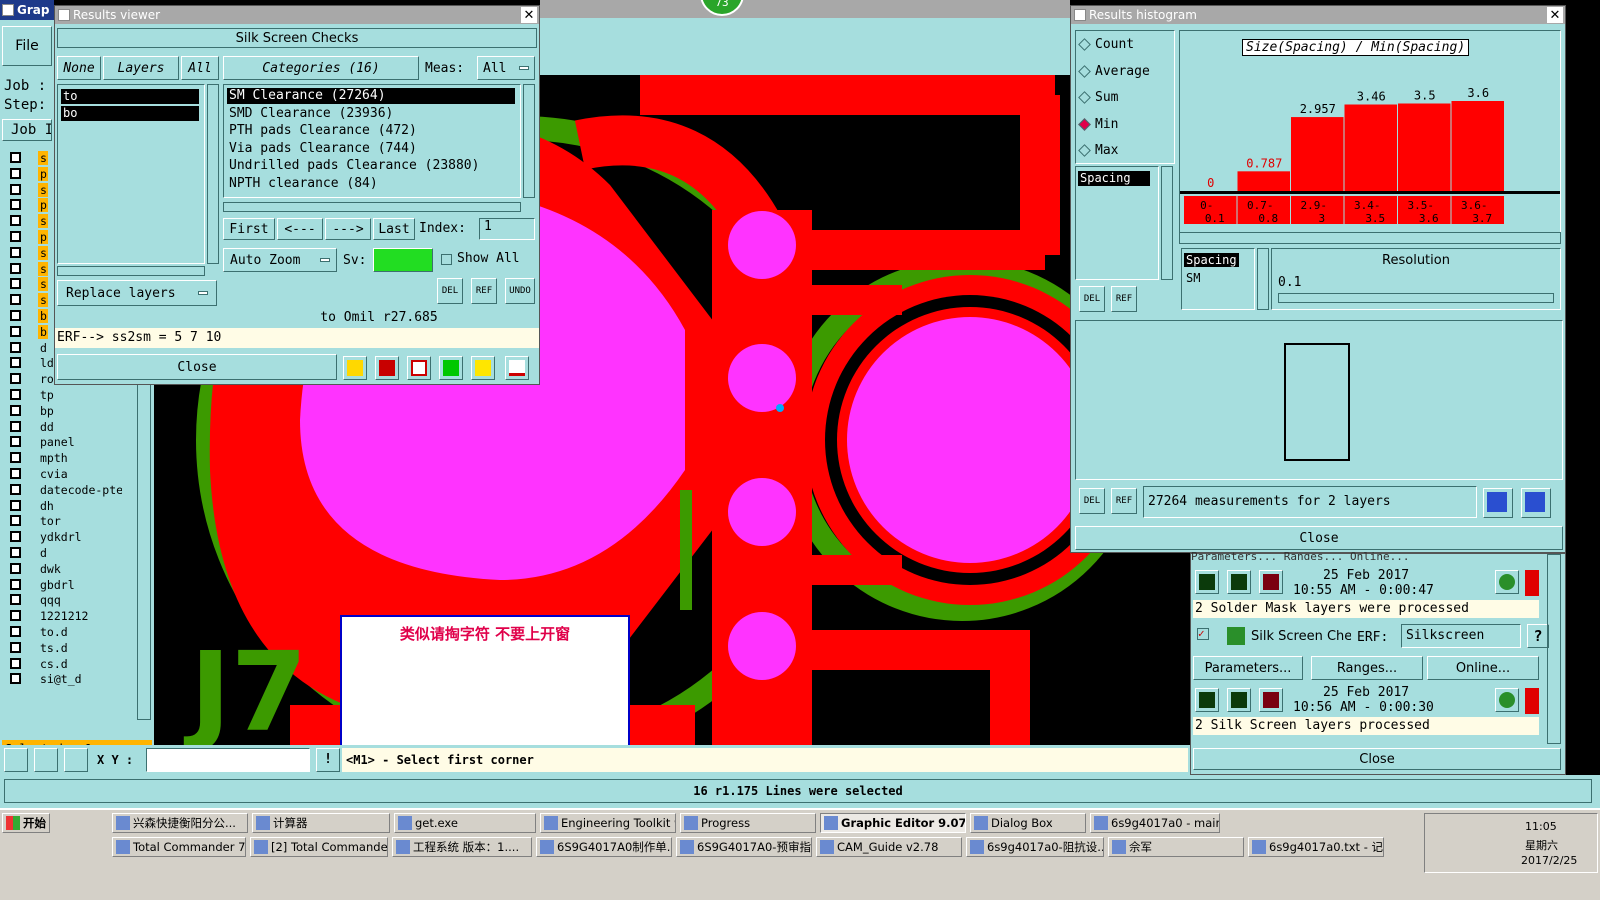  I want to click on spacing-listbox: Spacing, so click(1117, 223).